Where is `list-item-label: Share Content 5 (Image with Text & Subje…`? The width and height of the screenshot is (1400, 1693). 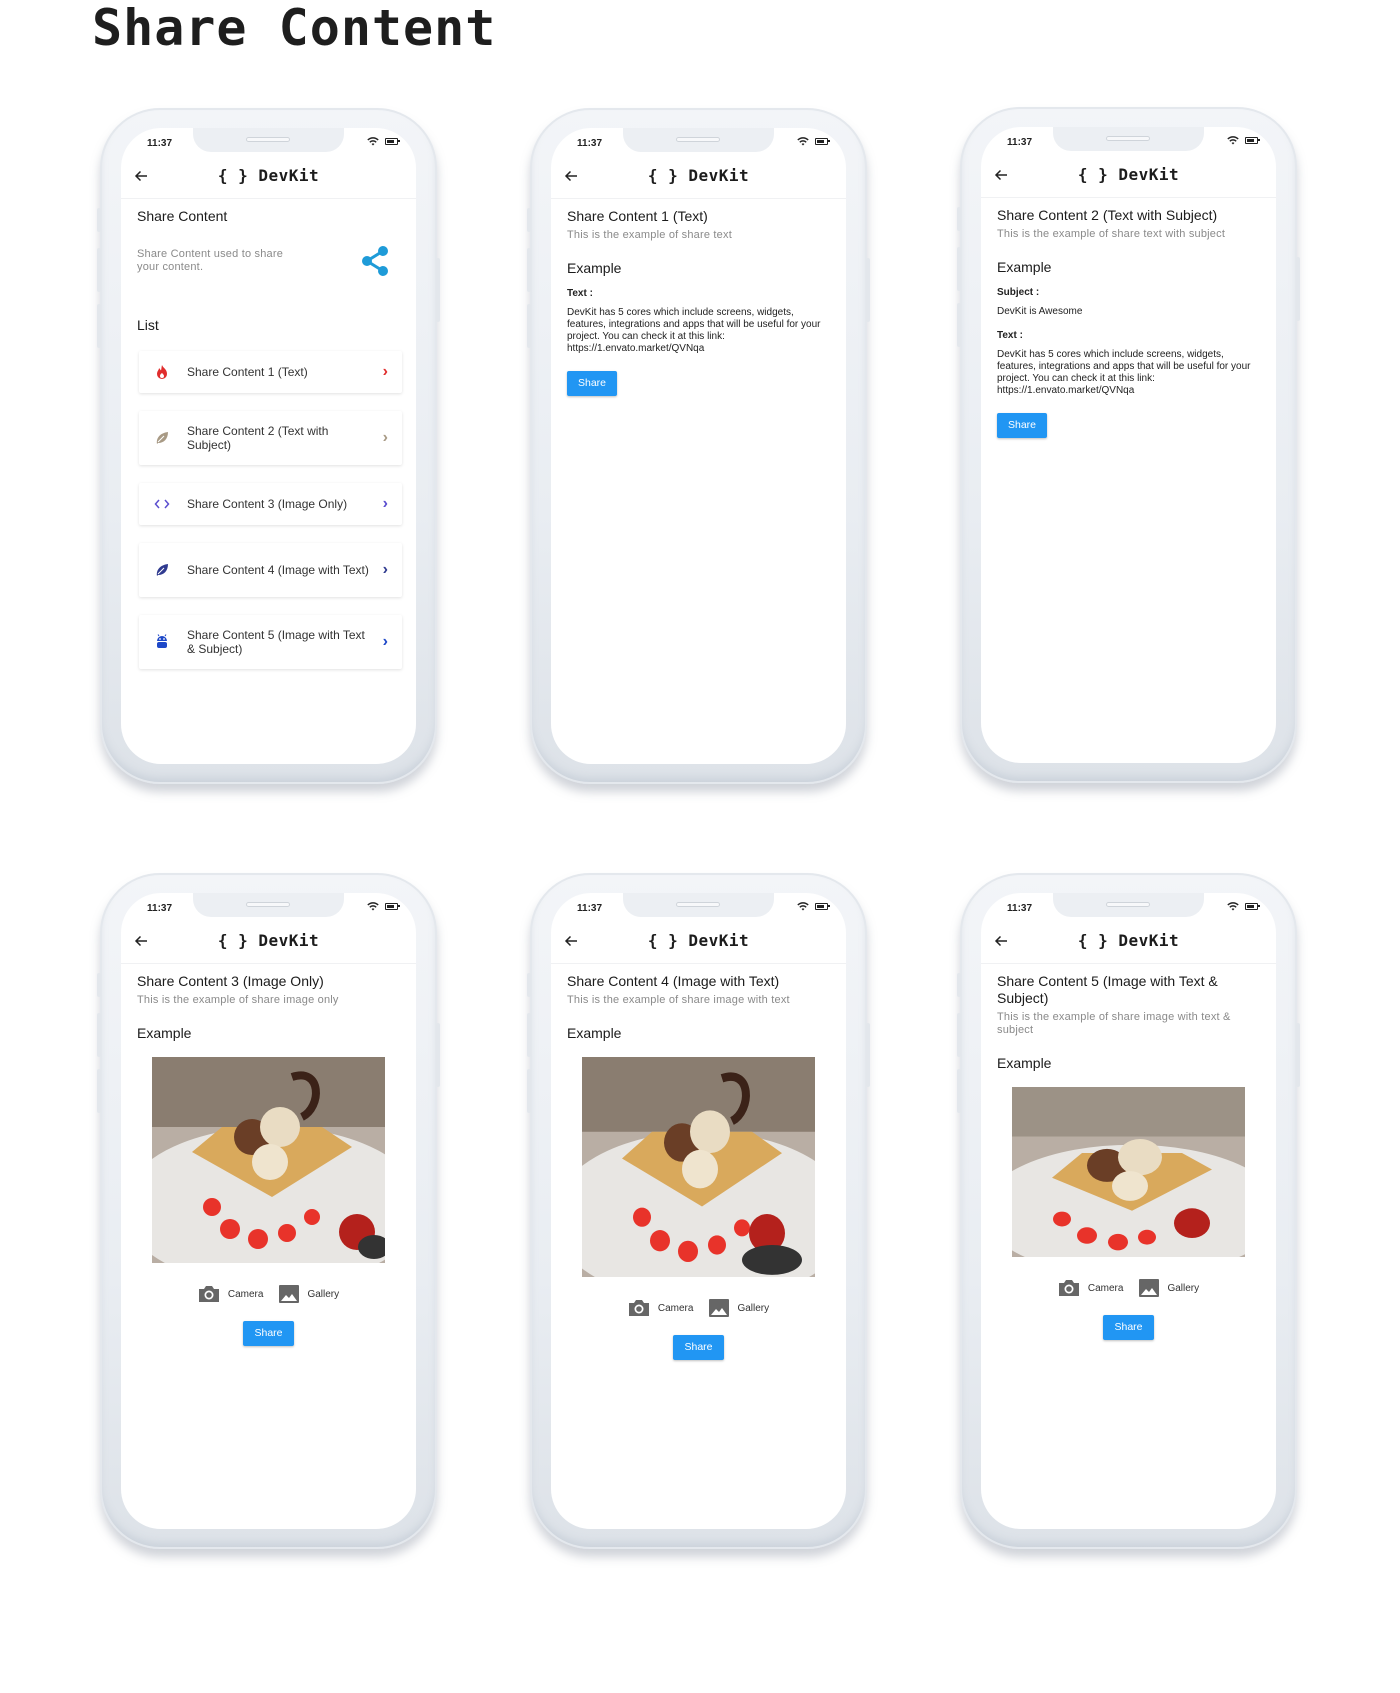 list-item-label: Share Content 5 (Image with Text & Subje… is located at coordinates (276, 642).